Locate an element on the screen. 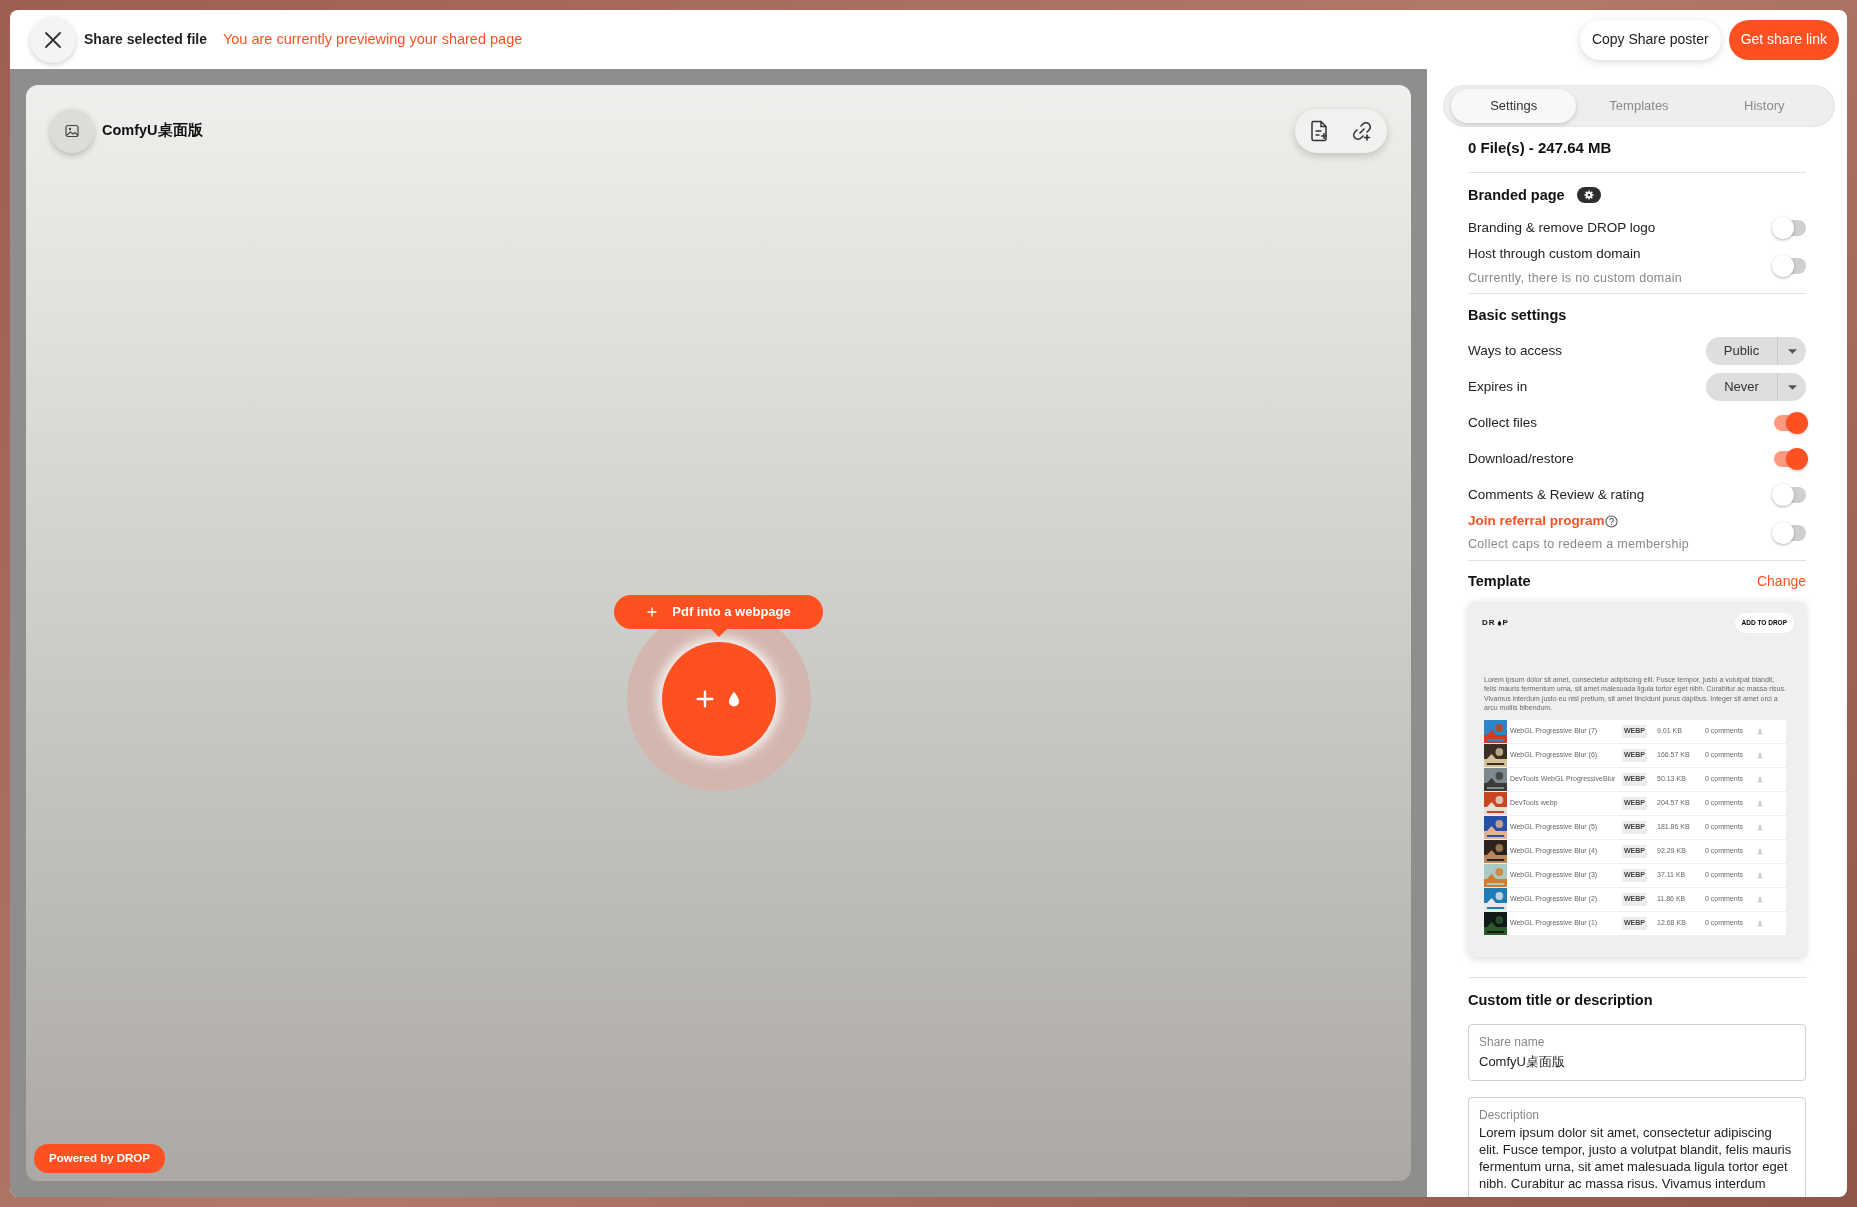 This screenshot has width=1857, height=1207. section-heading: Branded page is located at coordinates (1516, 195).